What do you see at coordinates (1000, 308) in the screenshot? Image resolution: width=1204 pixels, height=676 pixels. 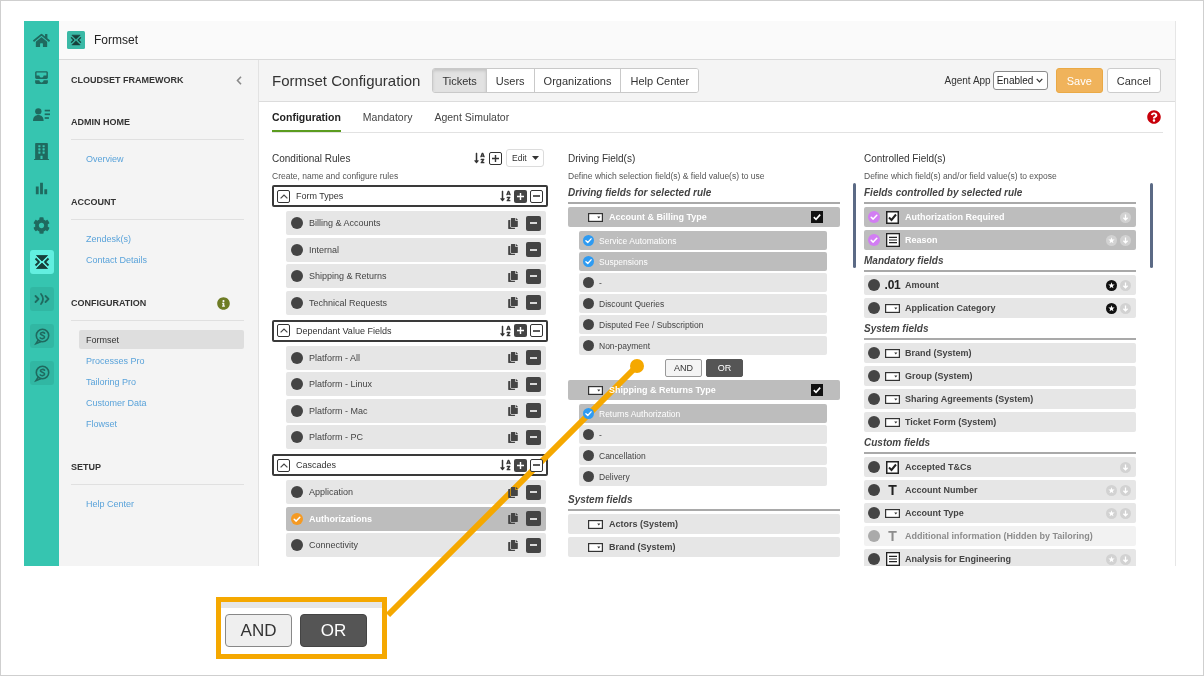 I see `field-item: Application Category` at bounding box center [1000, 308].